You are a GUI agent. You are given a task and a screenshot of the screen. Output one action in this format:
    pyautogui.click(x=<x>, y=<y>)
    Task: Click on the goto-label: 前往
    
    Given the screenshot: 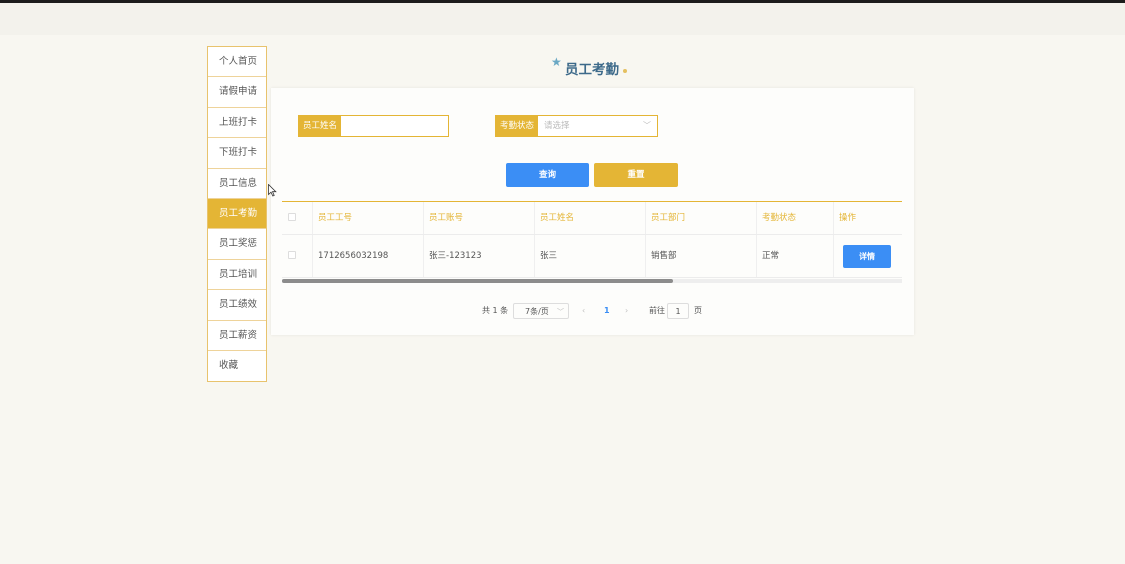 What is the action you would take?
    pyautogui.click(x=657, y=310)
    